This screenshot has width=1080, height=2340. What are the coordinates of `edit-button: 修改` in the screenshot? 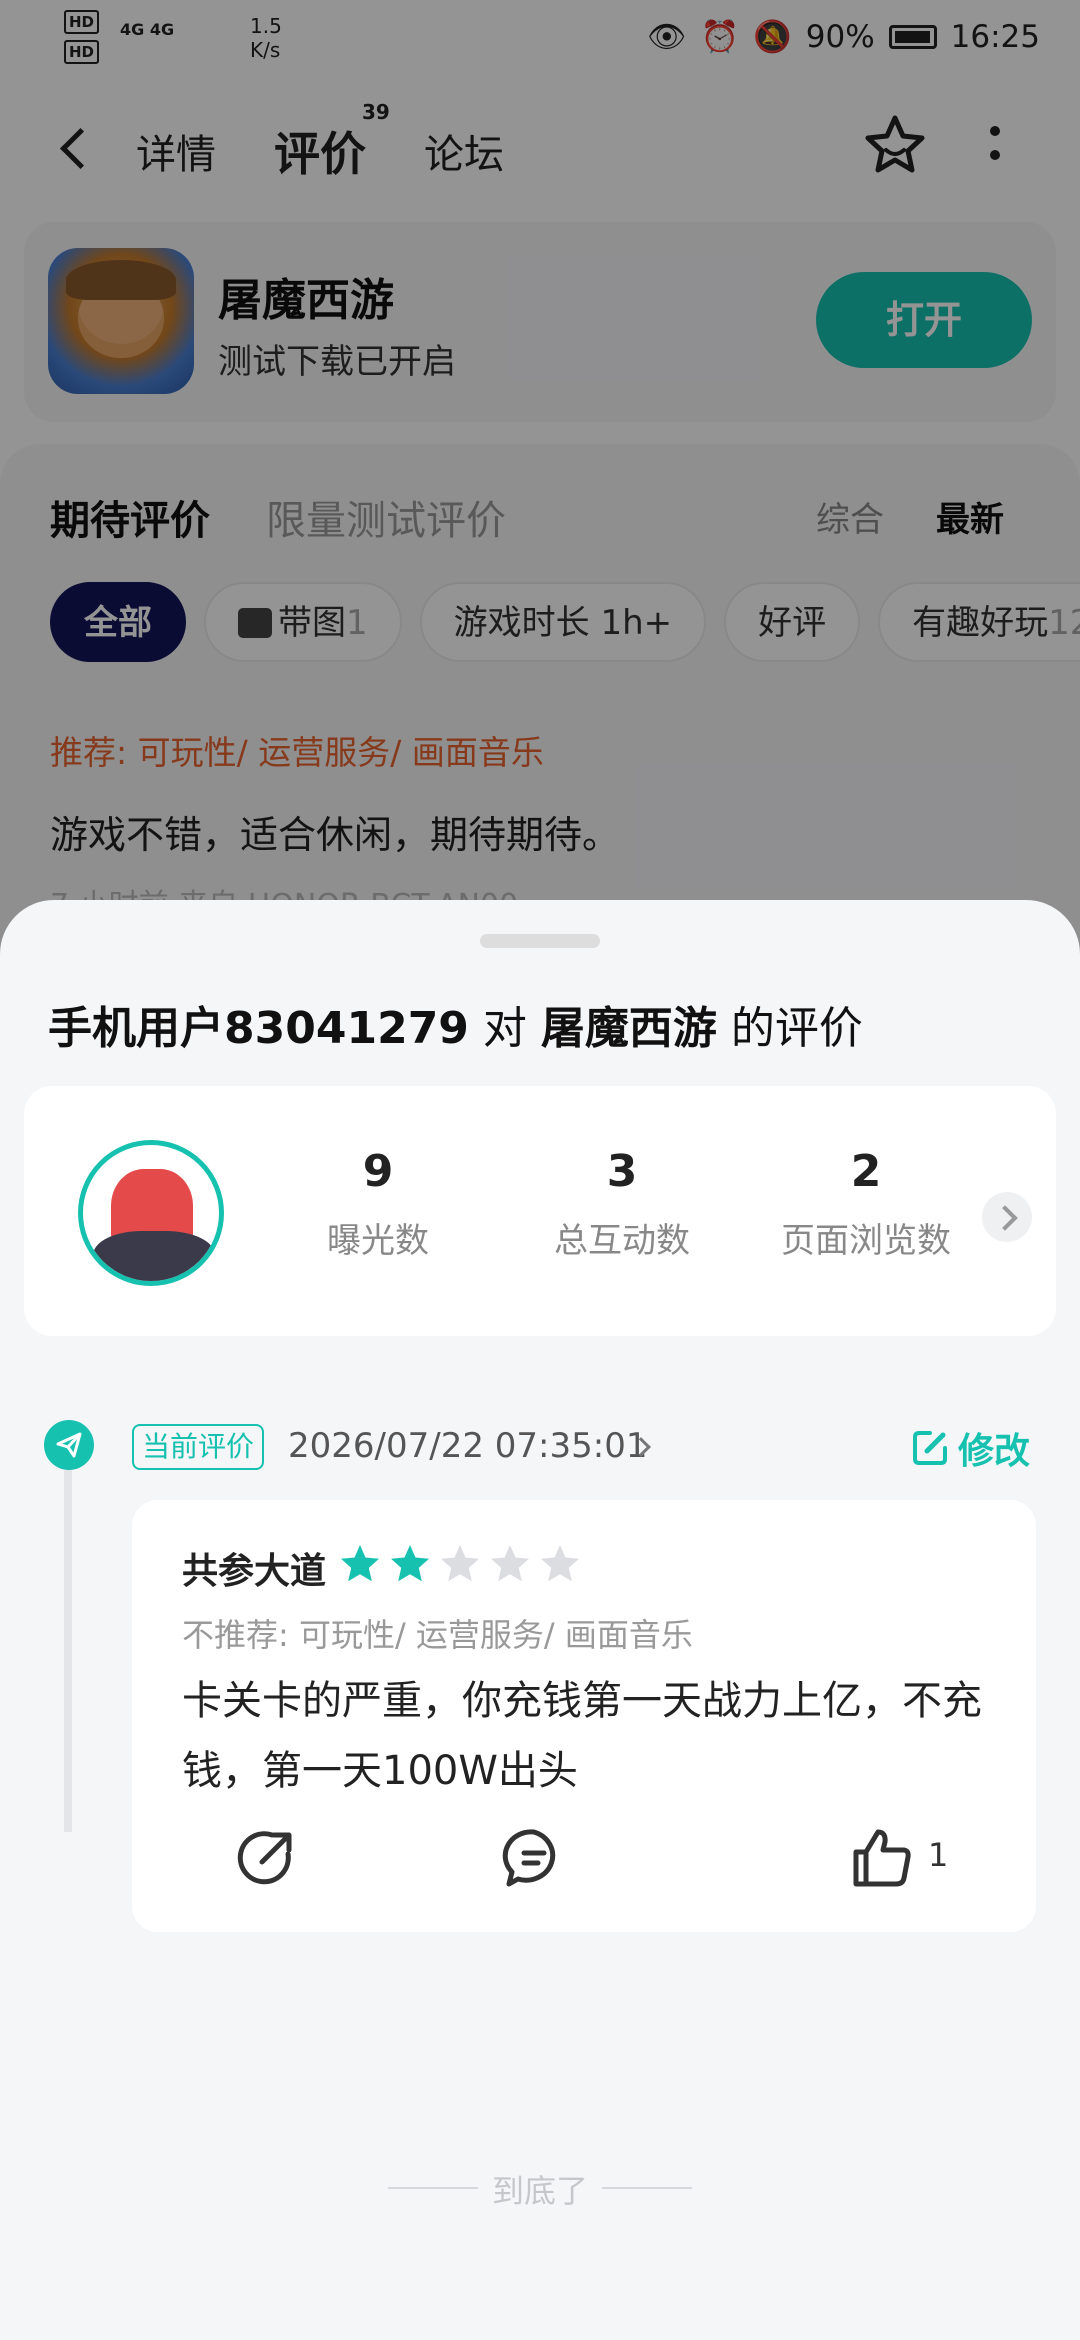 It's located at (970, 1448).